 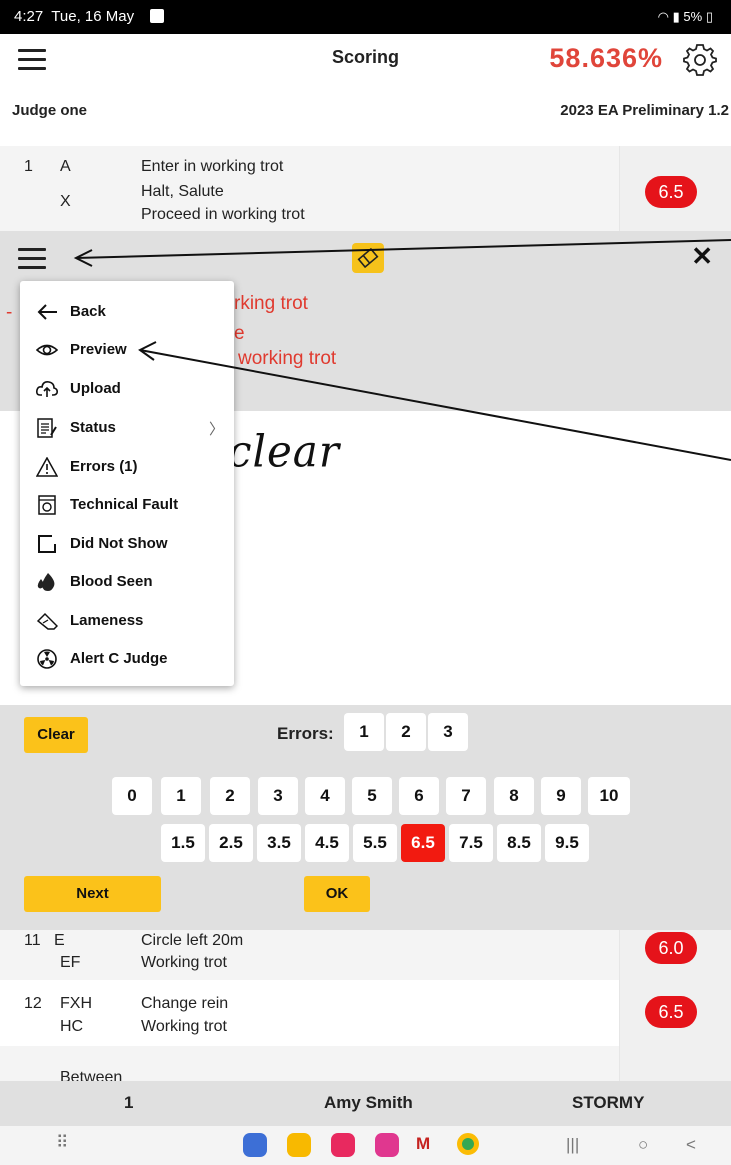 I want to click on movement-description: Change rein, so click(x=185, y=1003).